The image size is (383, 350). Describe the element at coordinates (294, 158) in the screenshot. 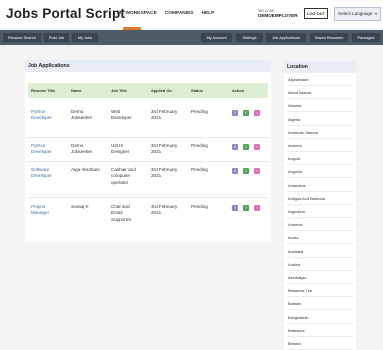

I see `location-item: Angola` at that location.